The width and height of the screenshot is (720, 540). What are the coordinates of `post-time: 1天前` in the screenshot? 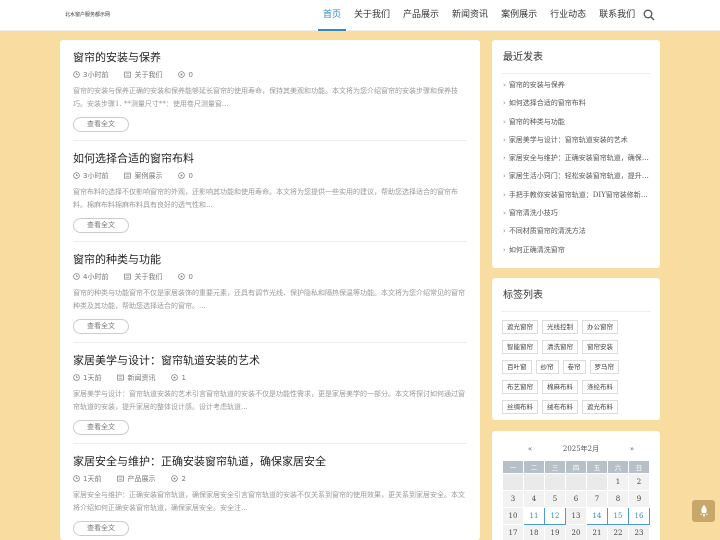 It's located at (87, 378).